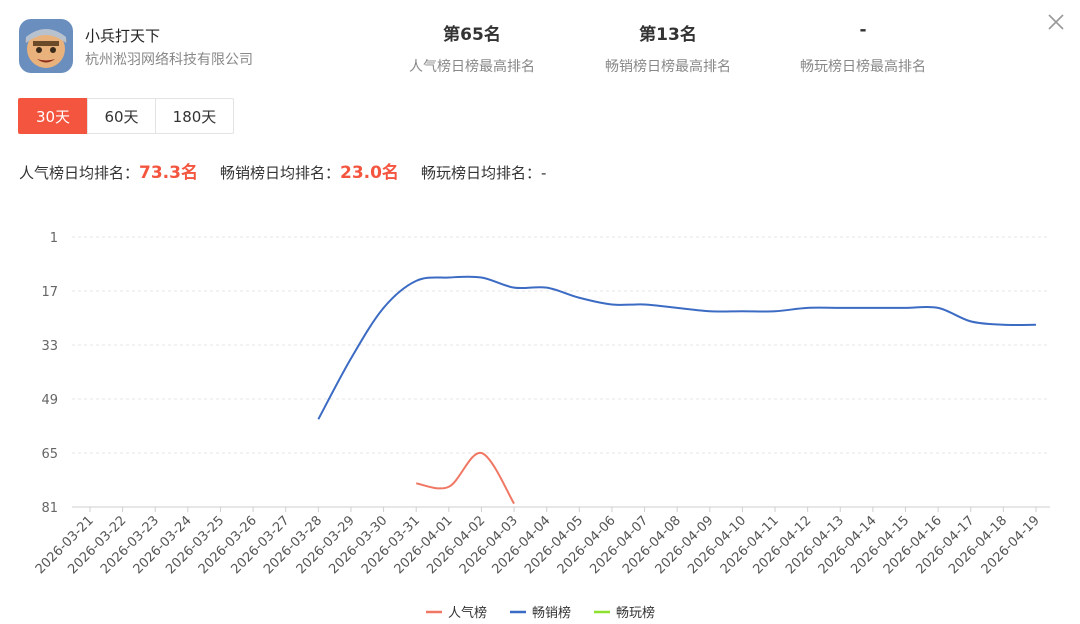 The height and width of the screenshot is (624, 1080). Describe the element at coordinates (49, 508) in the screenshot. I see `y-tick-label: 81` at that location.